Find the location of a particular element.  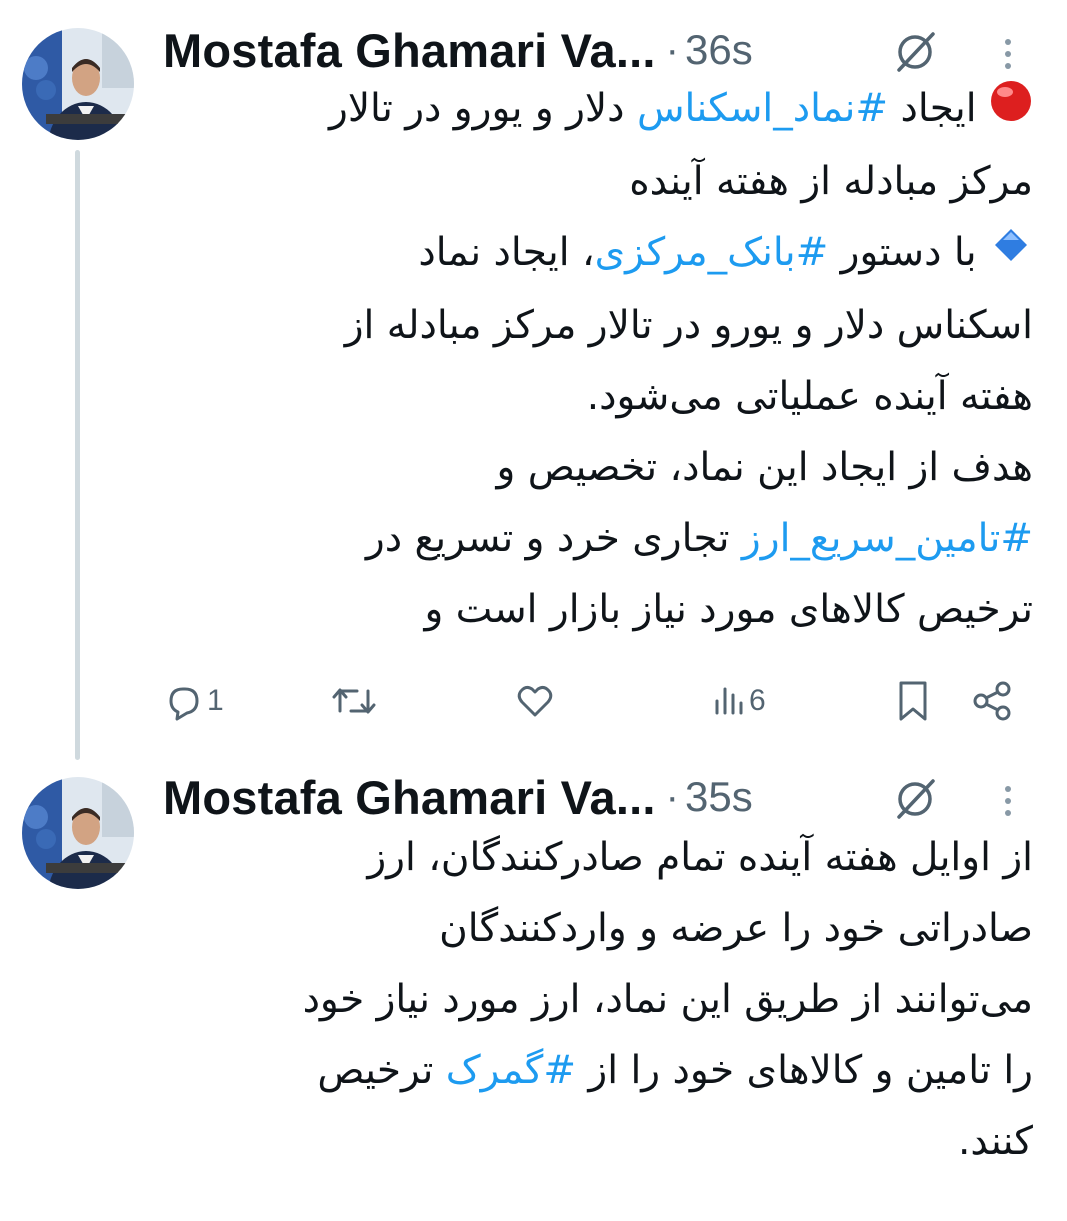

tweet-header: Mostafa Ghamari Va... · 36s is located at coordinates (598, 50).